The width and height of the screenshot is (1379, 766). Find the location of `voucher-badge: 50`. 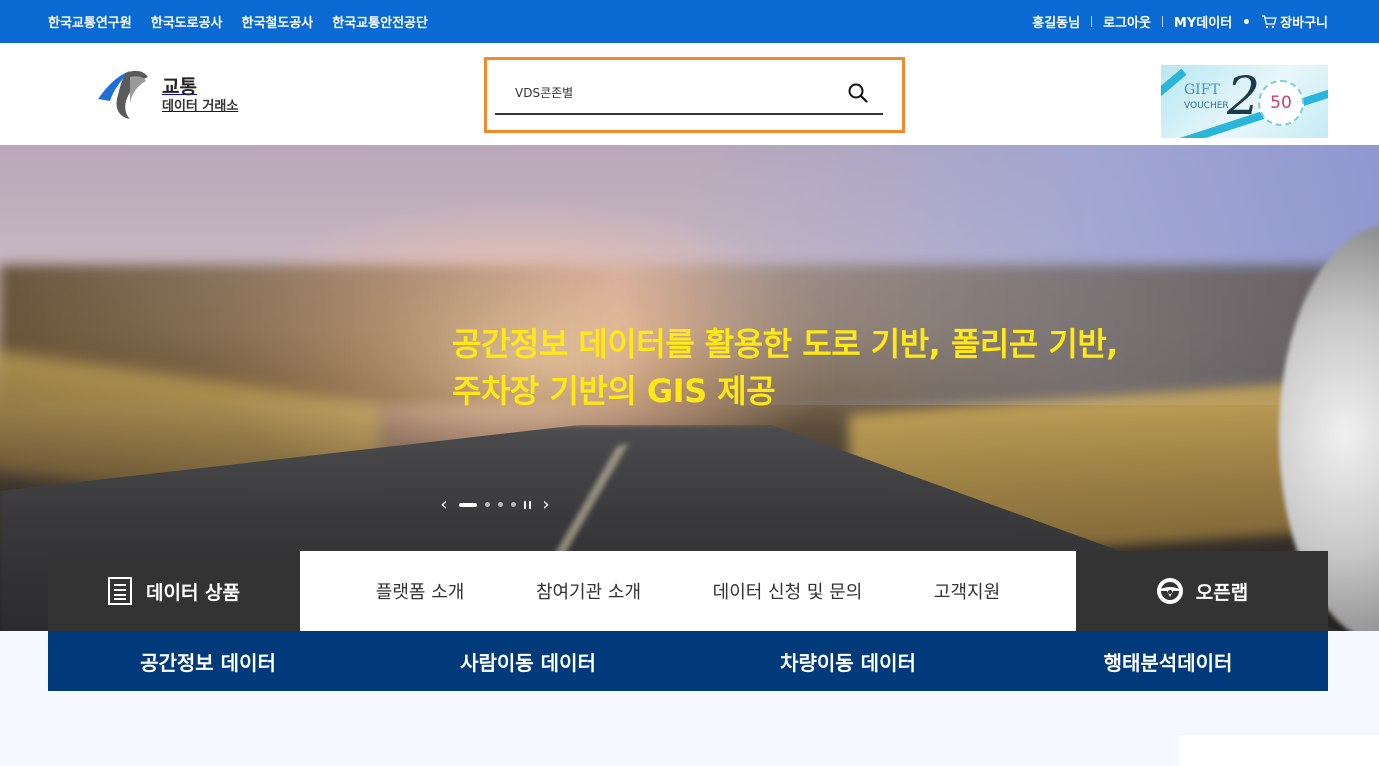

voucher-badge: 50 is located at coordinates (1281, 103).